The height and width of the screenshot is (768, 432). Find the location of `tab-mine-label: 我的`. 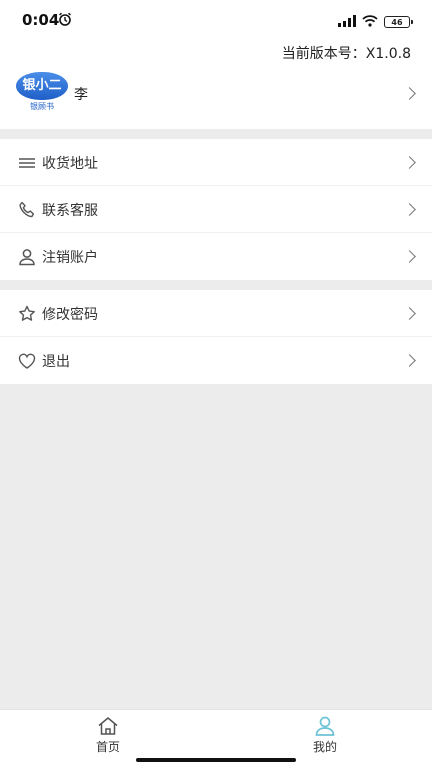

tab-mine-label: 我的 is located at coordinates (324, 747).